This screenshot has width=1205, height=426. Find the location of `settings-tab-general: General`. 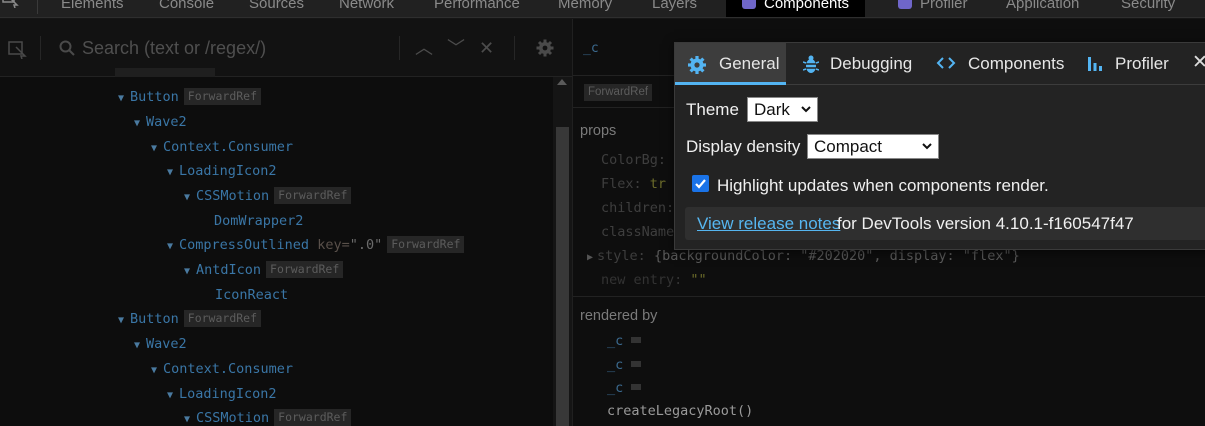

settings-tab-general: General is located at coordinates (730, 64).